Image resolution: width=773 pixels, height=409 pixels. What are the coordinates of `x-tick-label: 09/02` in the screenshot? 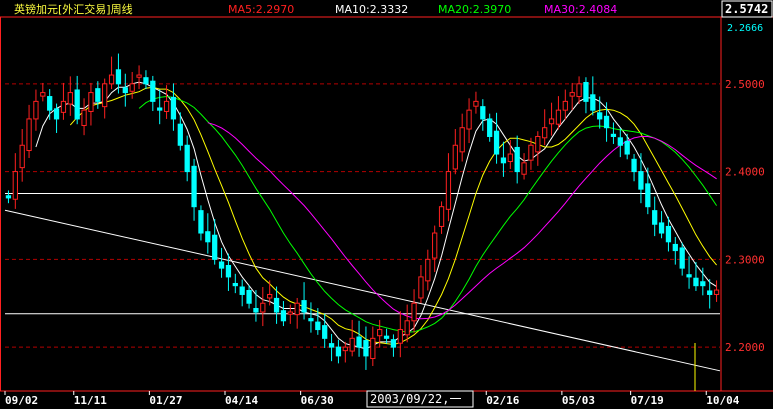 It's located at (21, 400).